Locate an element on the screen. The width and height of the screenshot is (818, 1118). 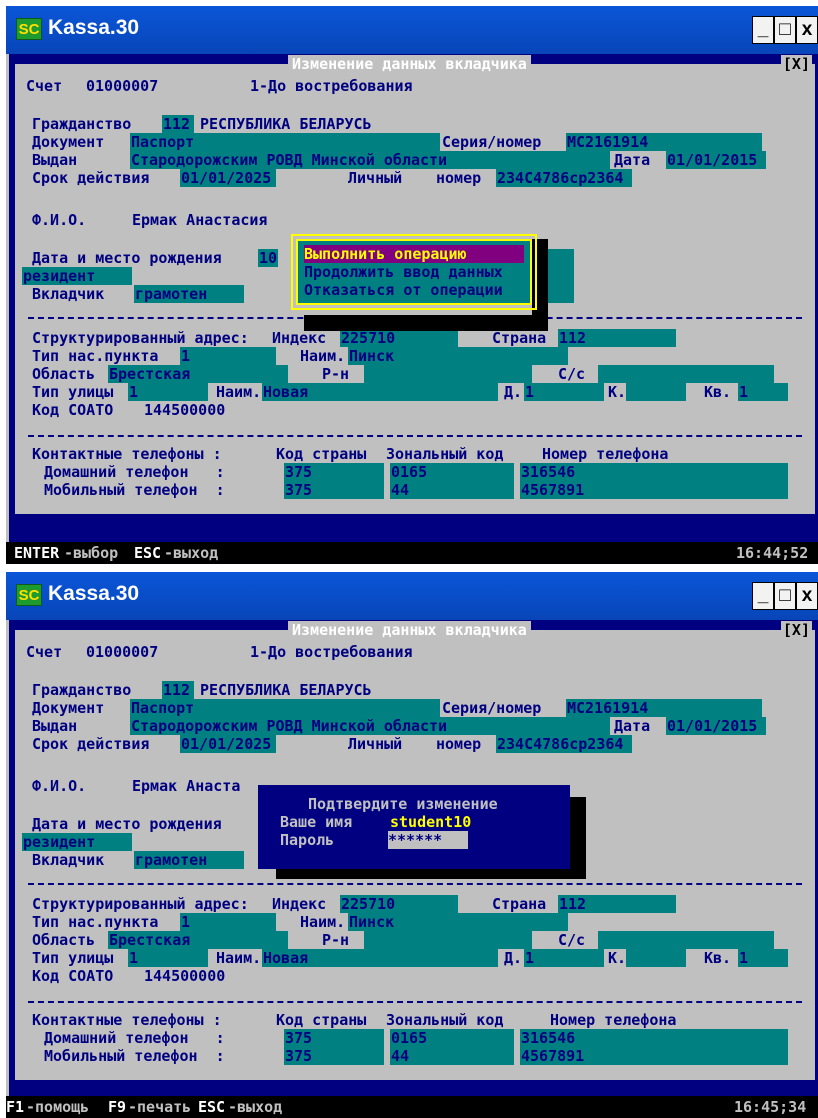
status-hint-f9: -печать is located at coordinates (160, 1107).